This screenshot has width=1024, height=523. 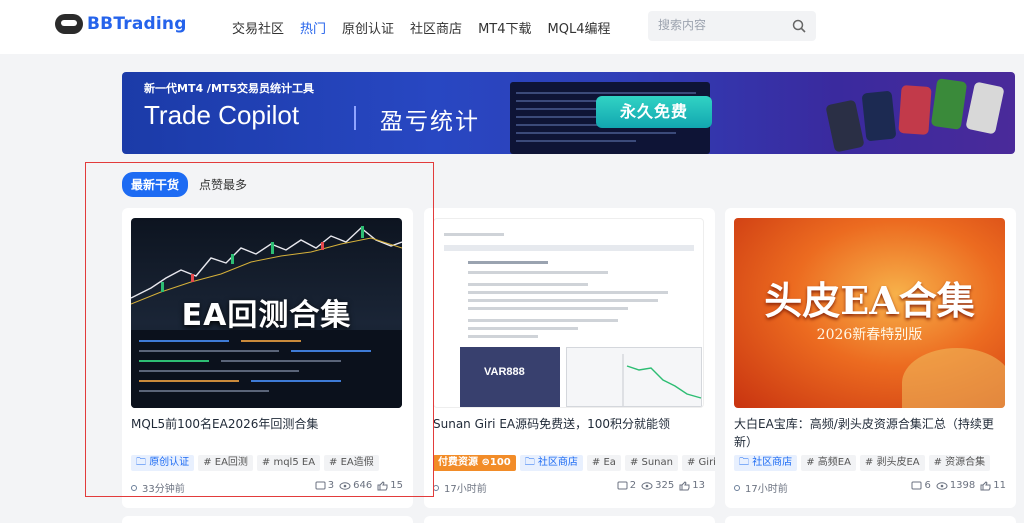 I want to click on banner-free-badge: 永久免费, so click(x=654, y=112).